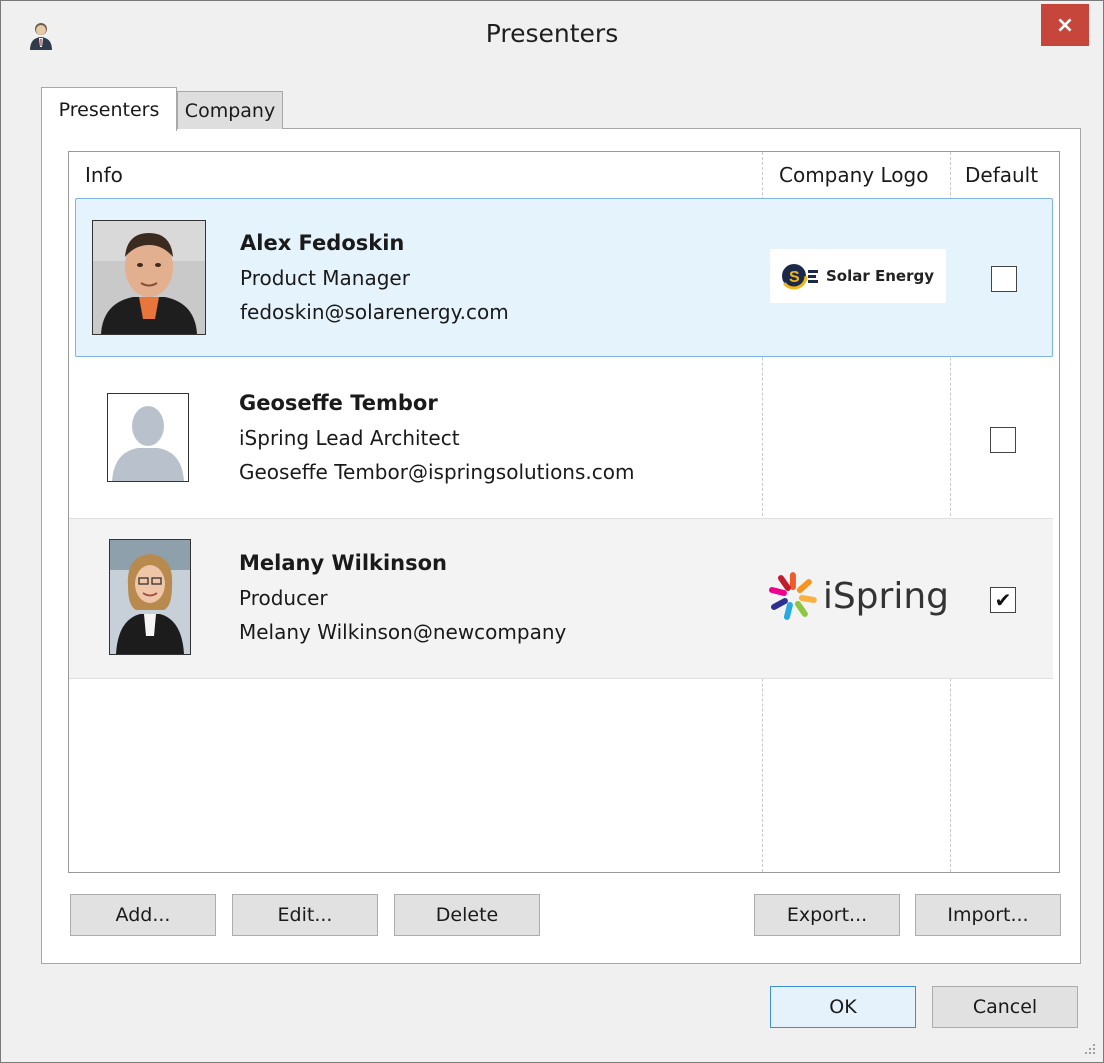 Image resolution: width=1104 pixels, height=1063 pixels. What do you see at coordinates (792, 596) in the screenshot?
I see `ispring-logo-icon` at bounding box center [792, 596].